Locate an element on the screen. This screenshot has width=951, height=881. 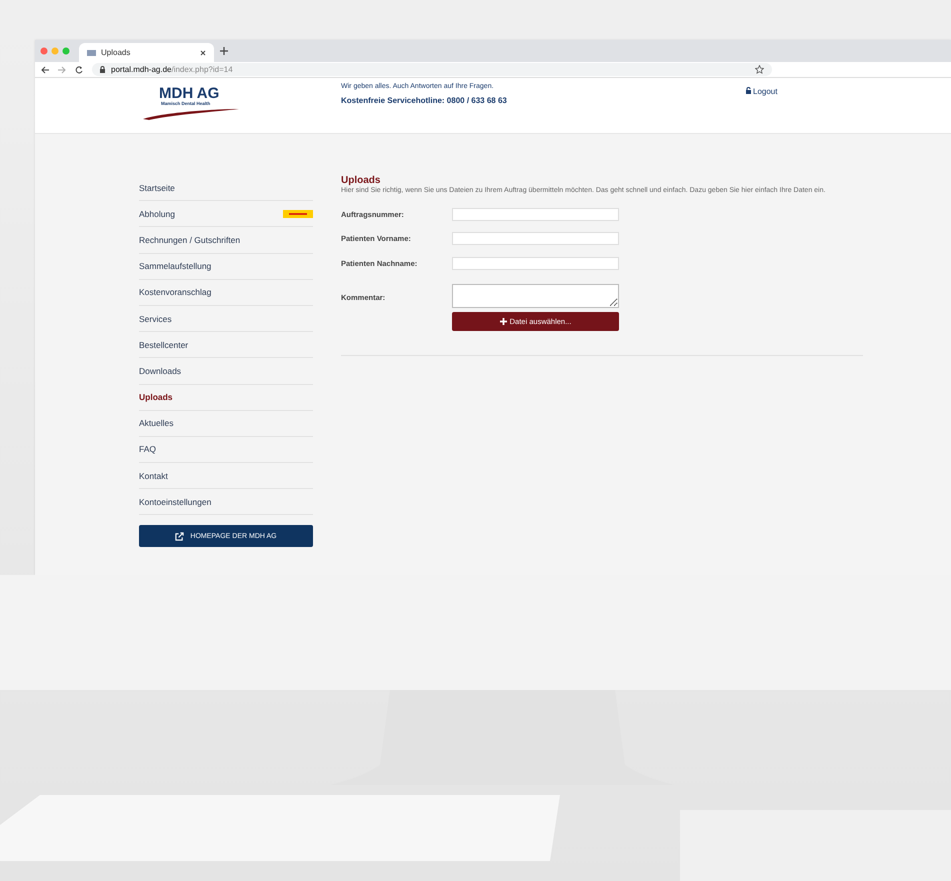
dhl-logo-icon is located at coordinates (298, 214).